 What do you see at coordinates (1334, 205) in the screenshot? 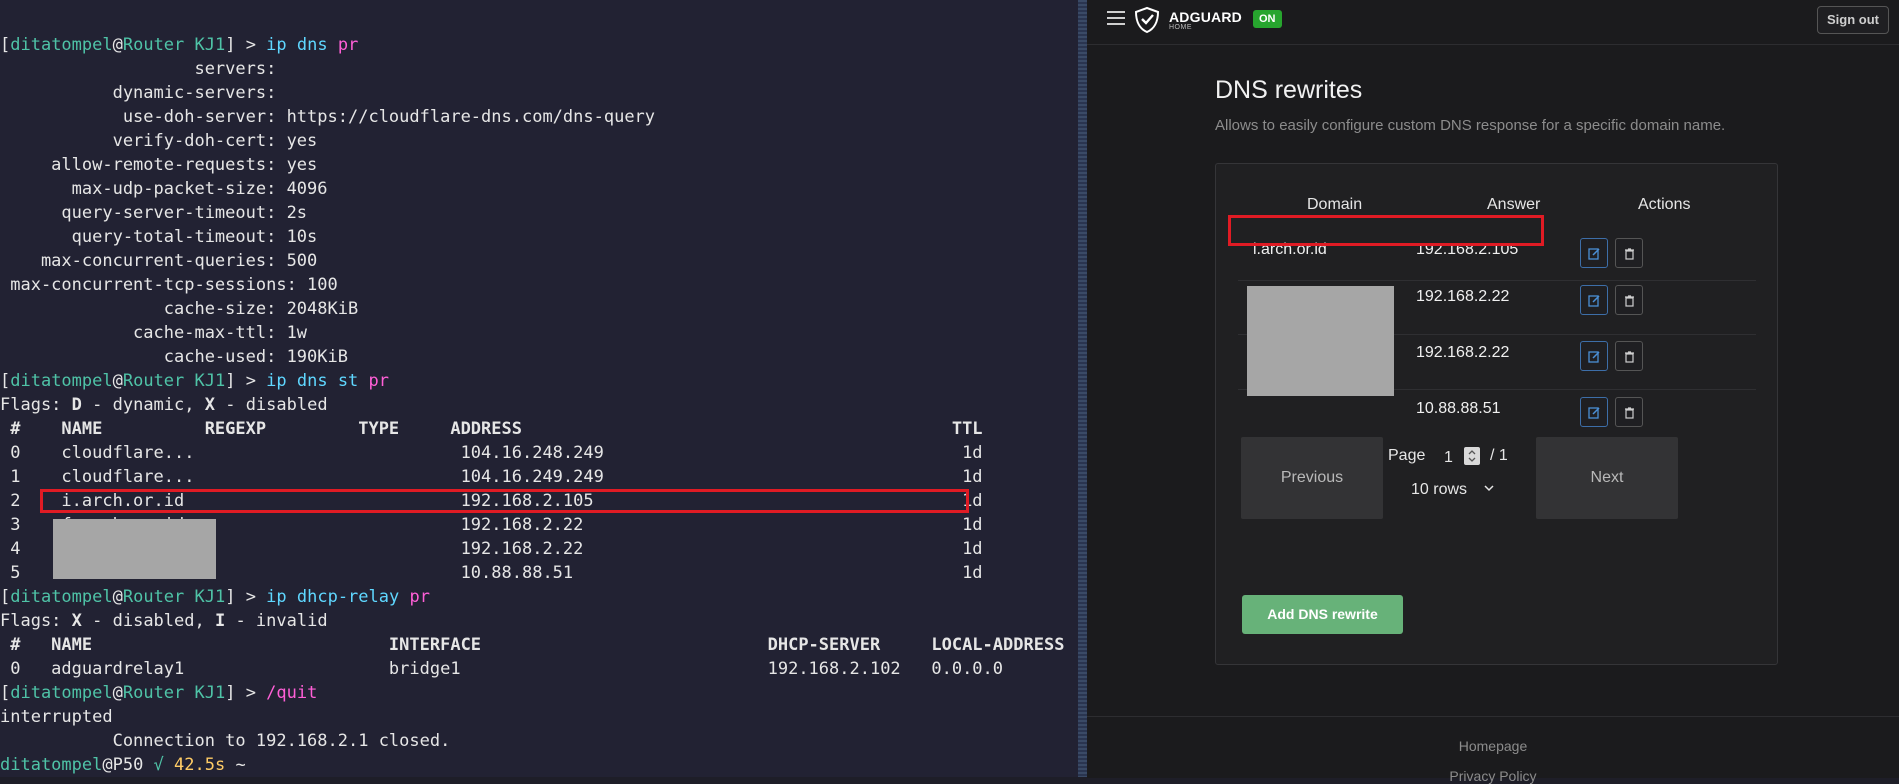
I see `column-header-domain: Domain` at bounding box center [1334, 205].